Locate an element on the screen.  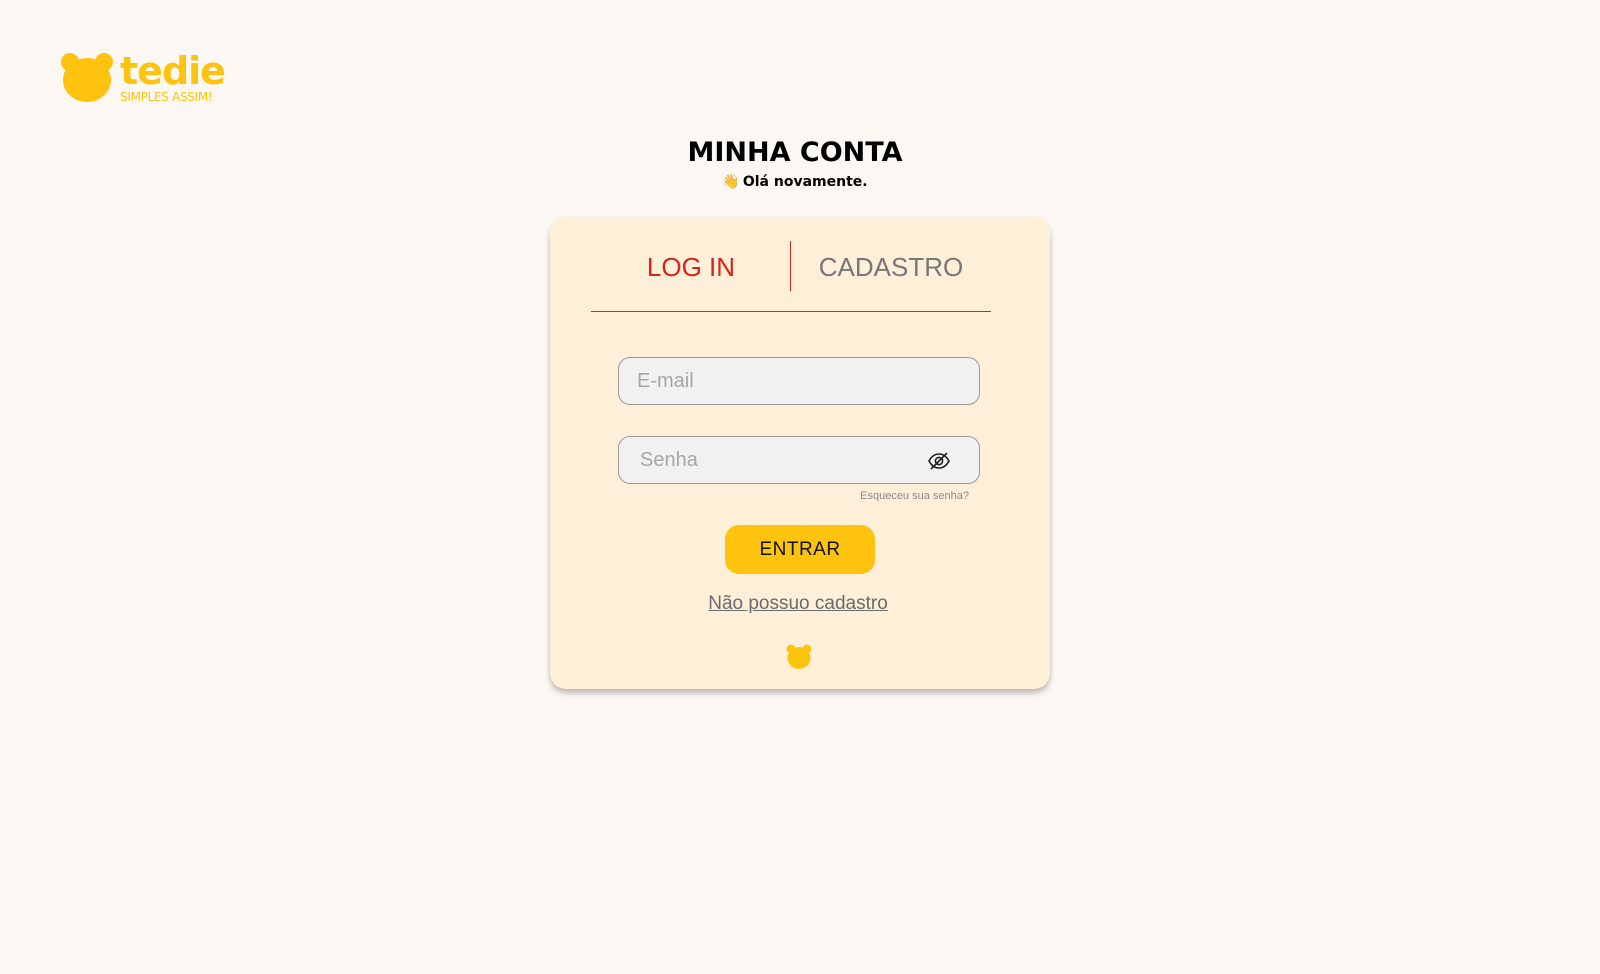
email-field is located at coordinates (778, 381).